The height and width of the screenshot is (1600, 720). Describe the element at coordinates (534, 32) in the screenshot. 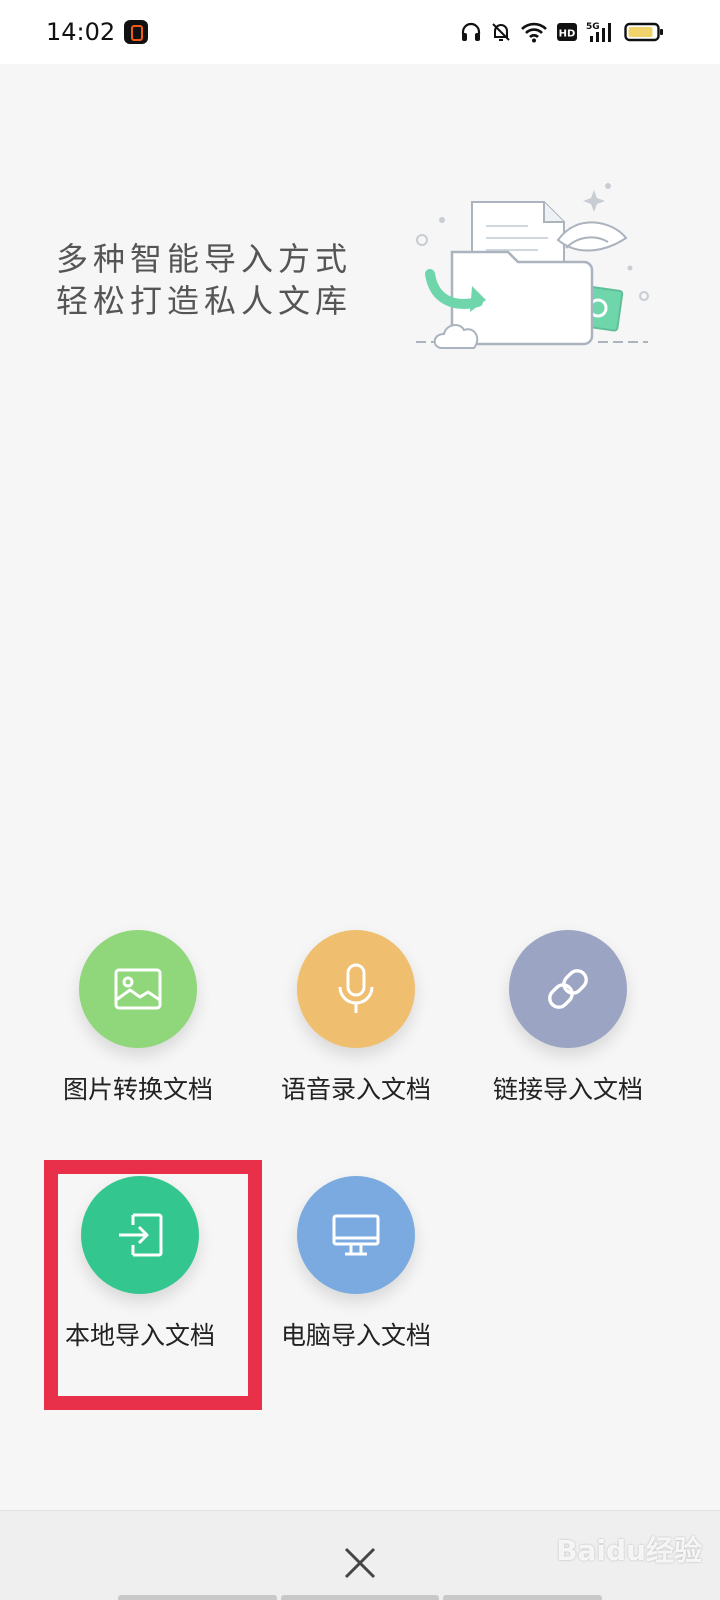

I see `wifi-icon` at that location.